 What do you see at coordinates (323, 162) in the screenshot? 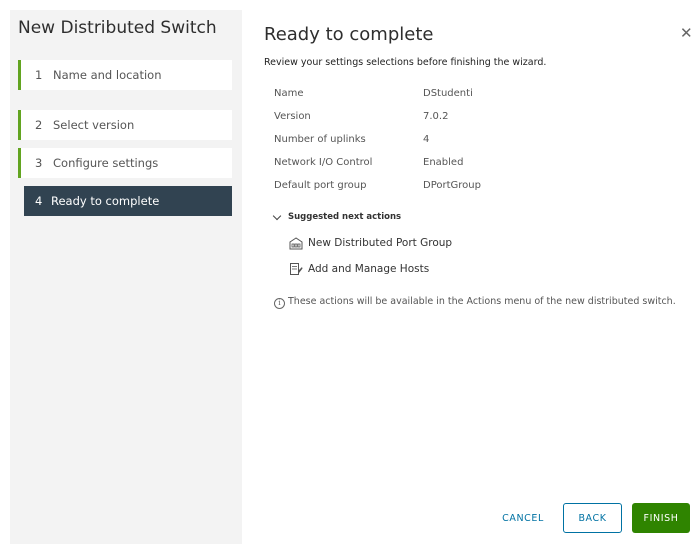
I see `summary-key: Network I/O Control` at bounding box center [323, 162].